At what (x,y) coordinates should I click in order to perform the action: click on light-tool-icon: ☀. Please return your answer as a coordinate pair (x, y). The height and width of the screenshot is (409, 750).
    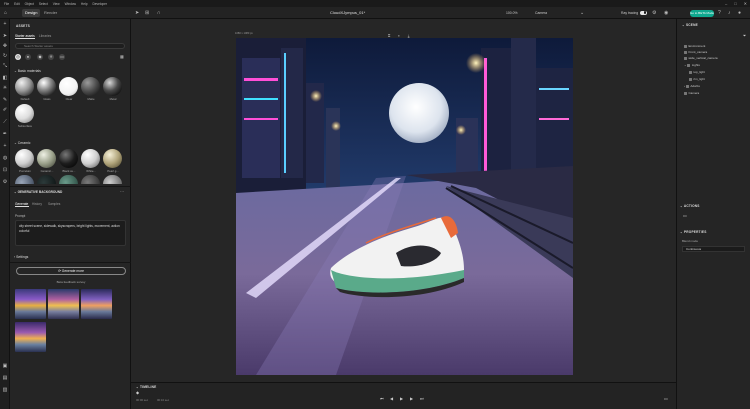
    Looking at the image, I should click on (5, 88).